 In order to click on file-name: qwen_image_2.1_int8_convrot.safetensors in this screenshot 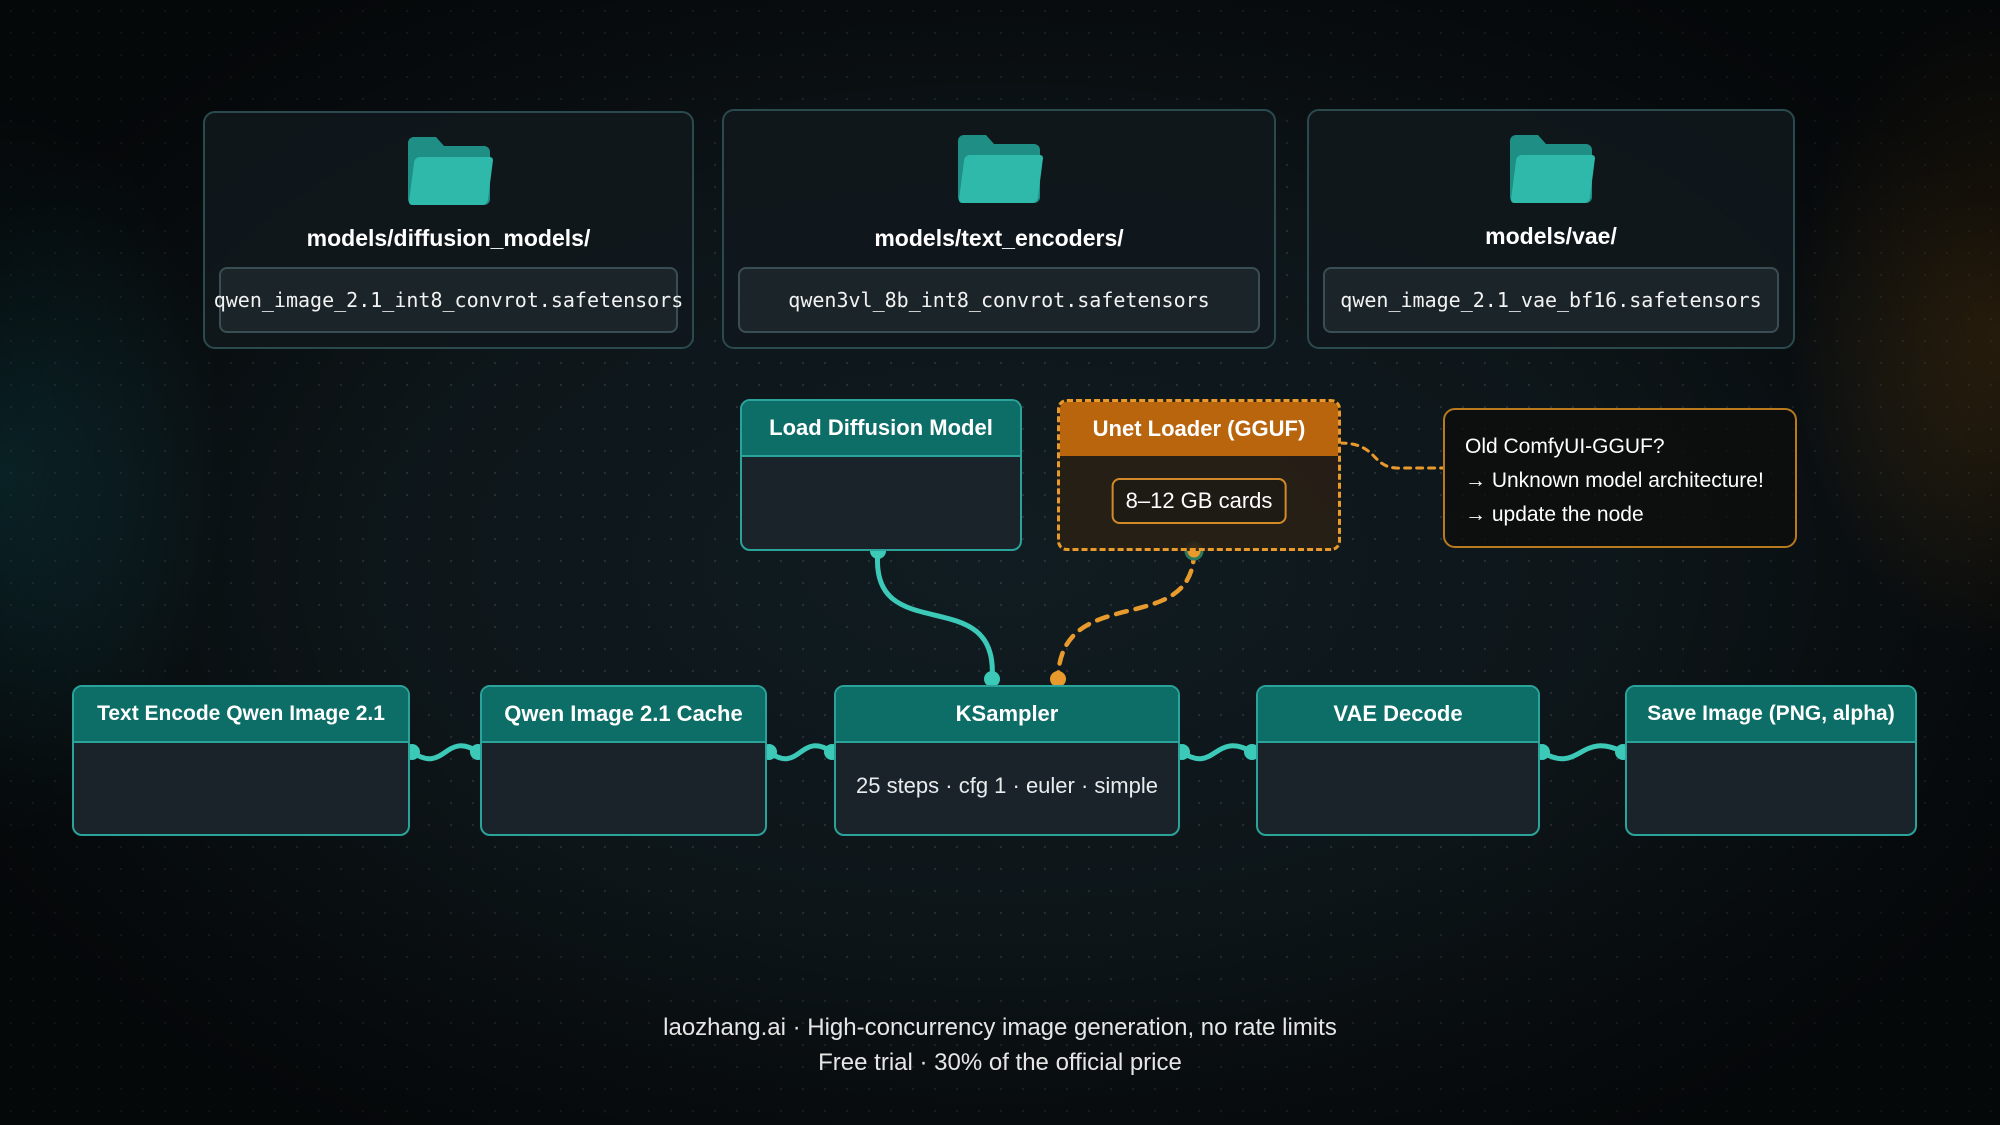, I will do `click(448, 300)`.